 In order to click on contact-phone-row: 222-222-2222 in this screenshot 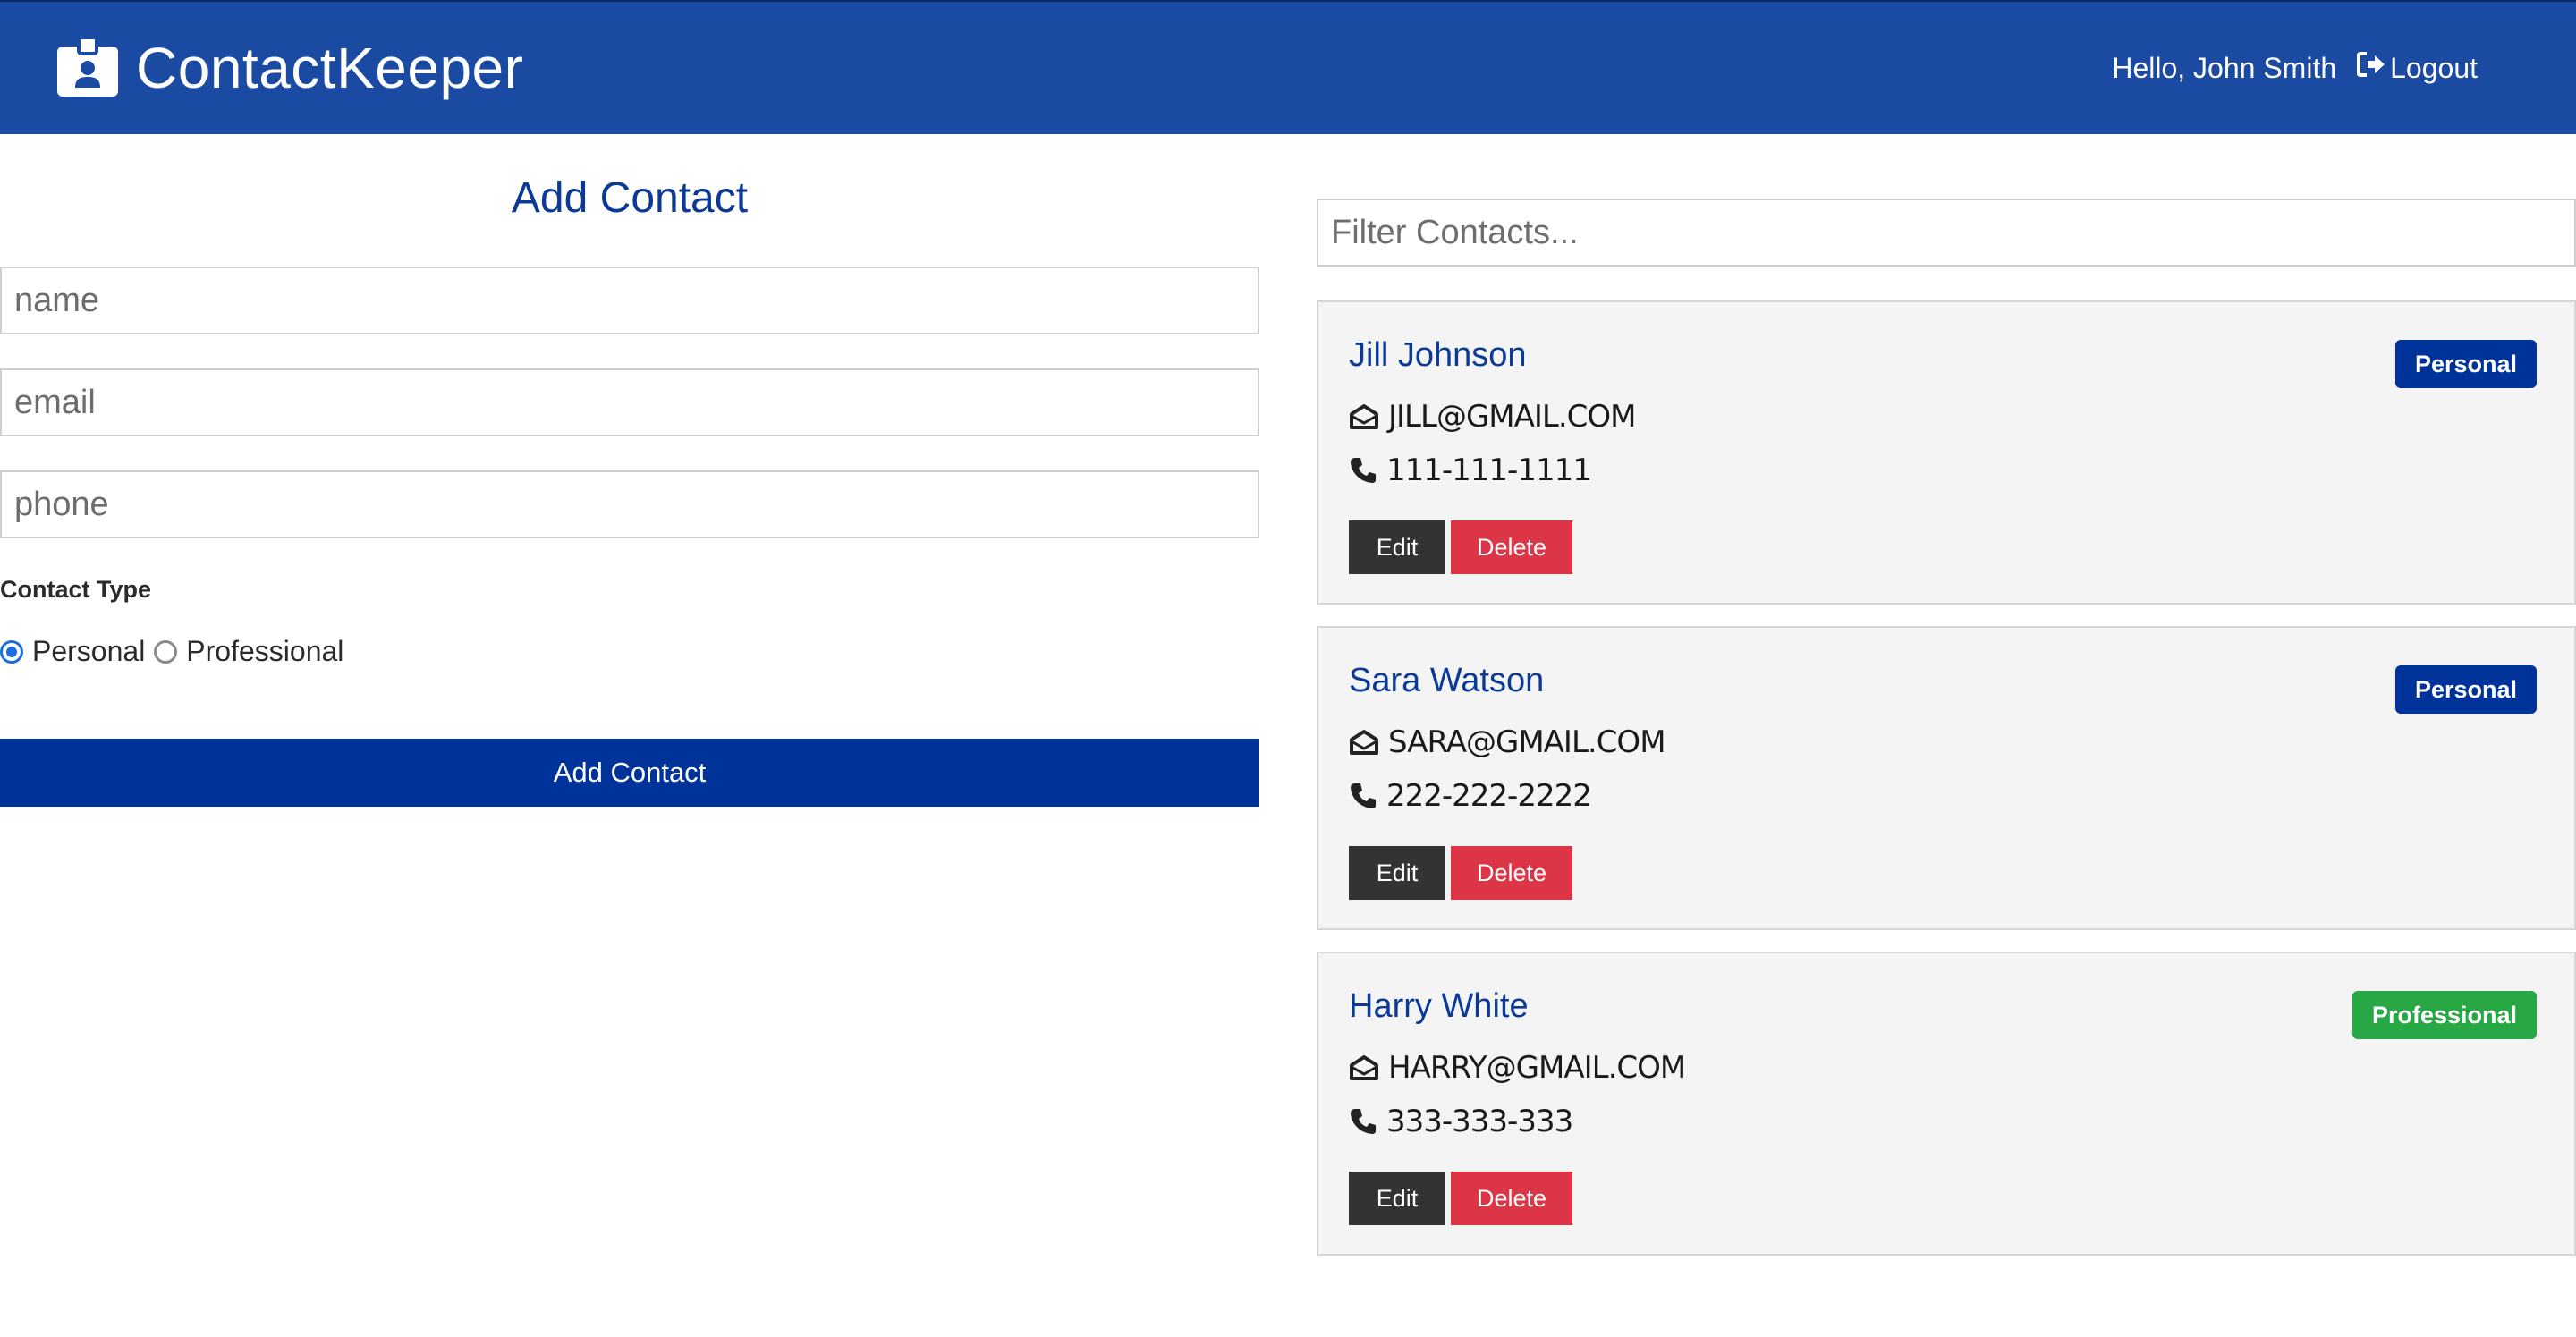, I will do `click(1470, 796)`.